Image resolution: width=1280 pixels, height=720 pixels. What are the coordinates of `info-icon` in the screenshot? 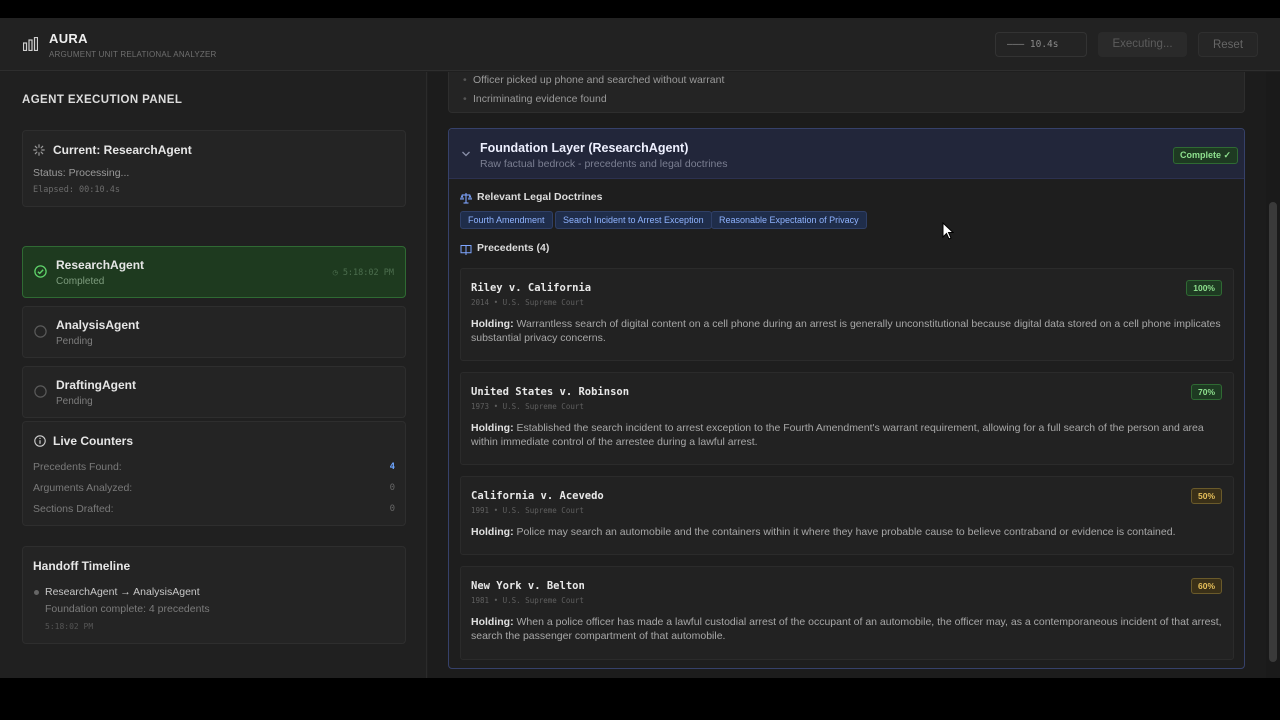 It's located at (40, 441).